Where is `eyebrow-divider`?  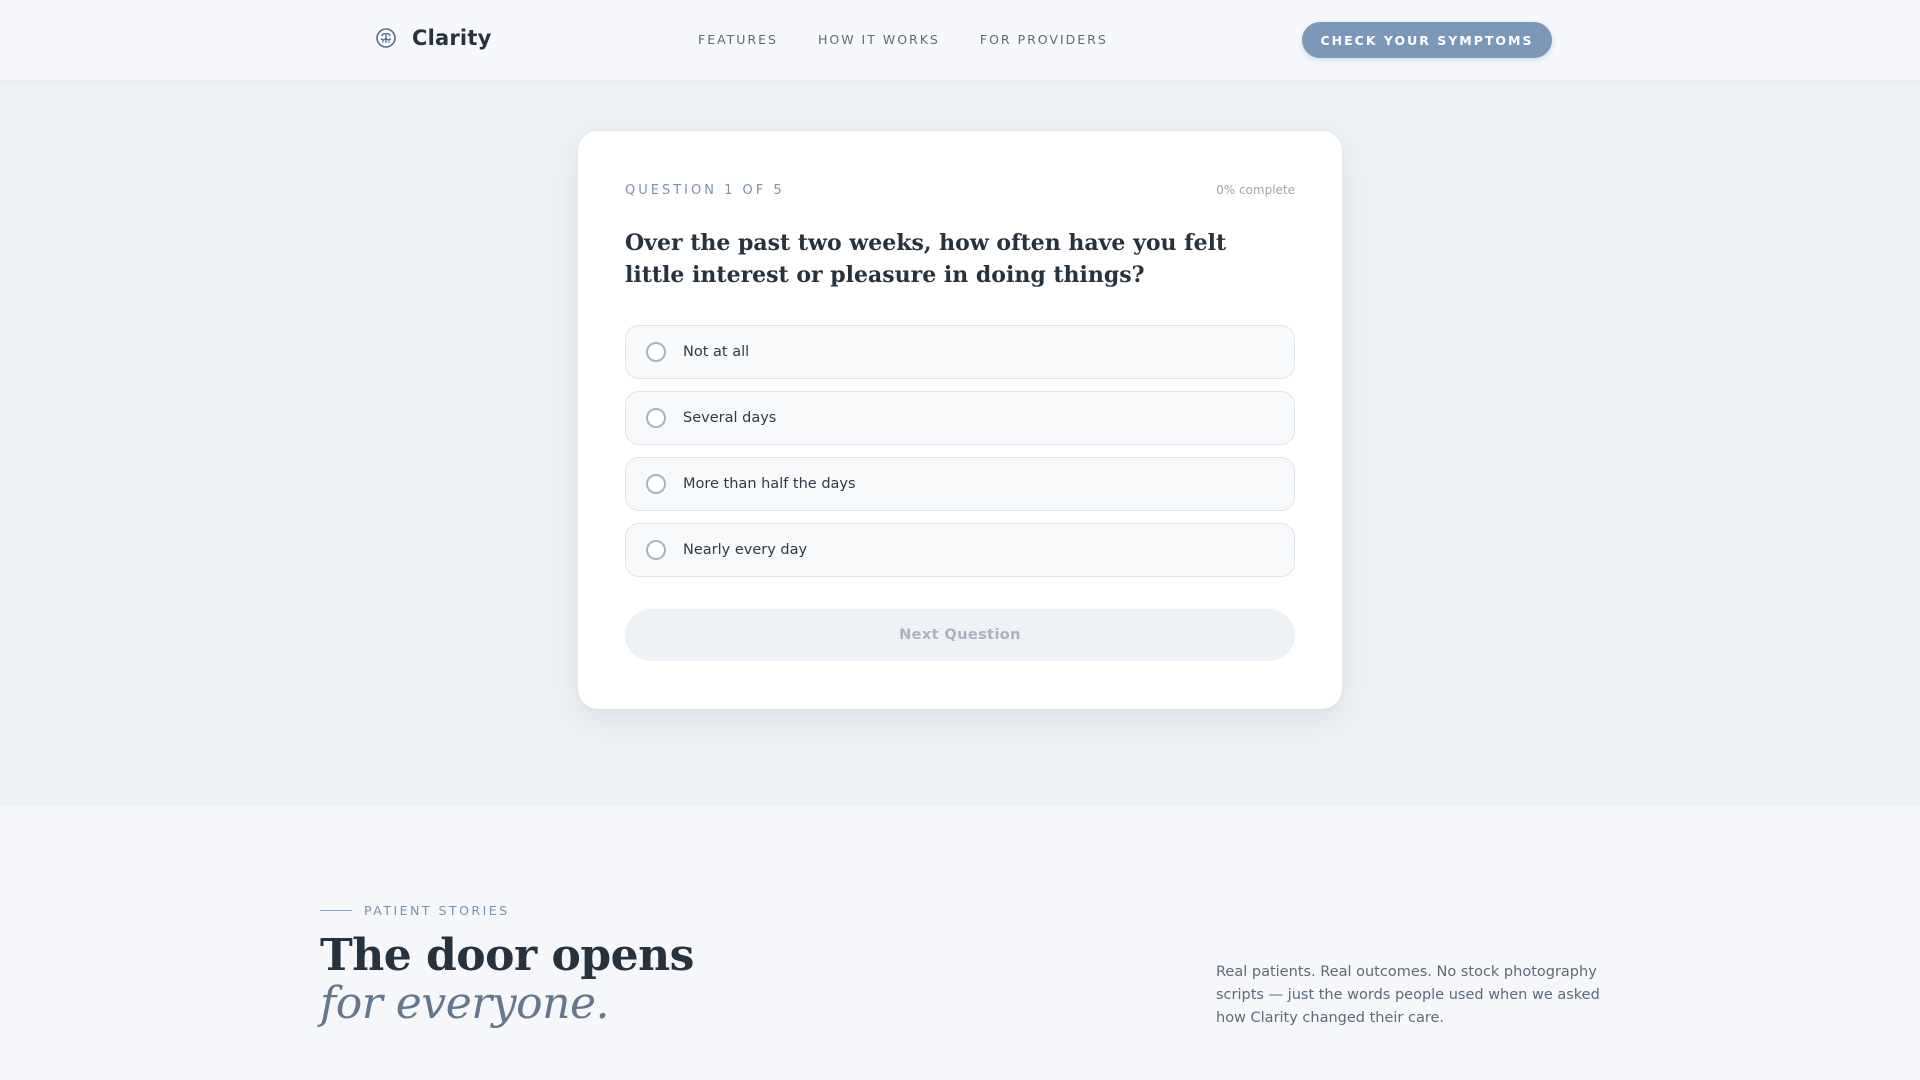
eyebrow-divider is located at coordinates (336, 910).